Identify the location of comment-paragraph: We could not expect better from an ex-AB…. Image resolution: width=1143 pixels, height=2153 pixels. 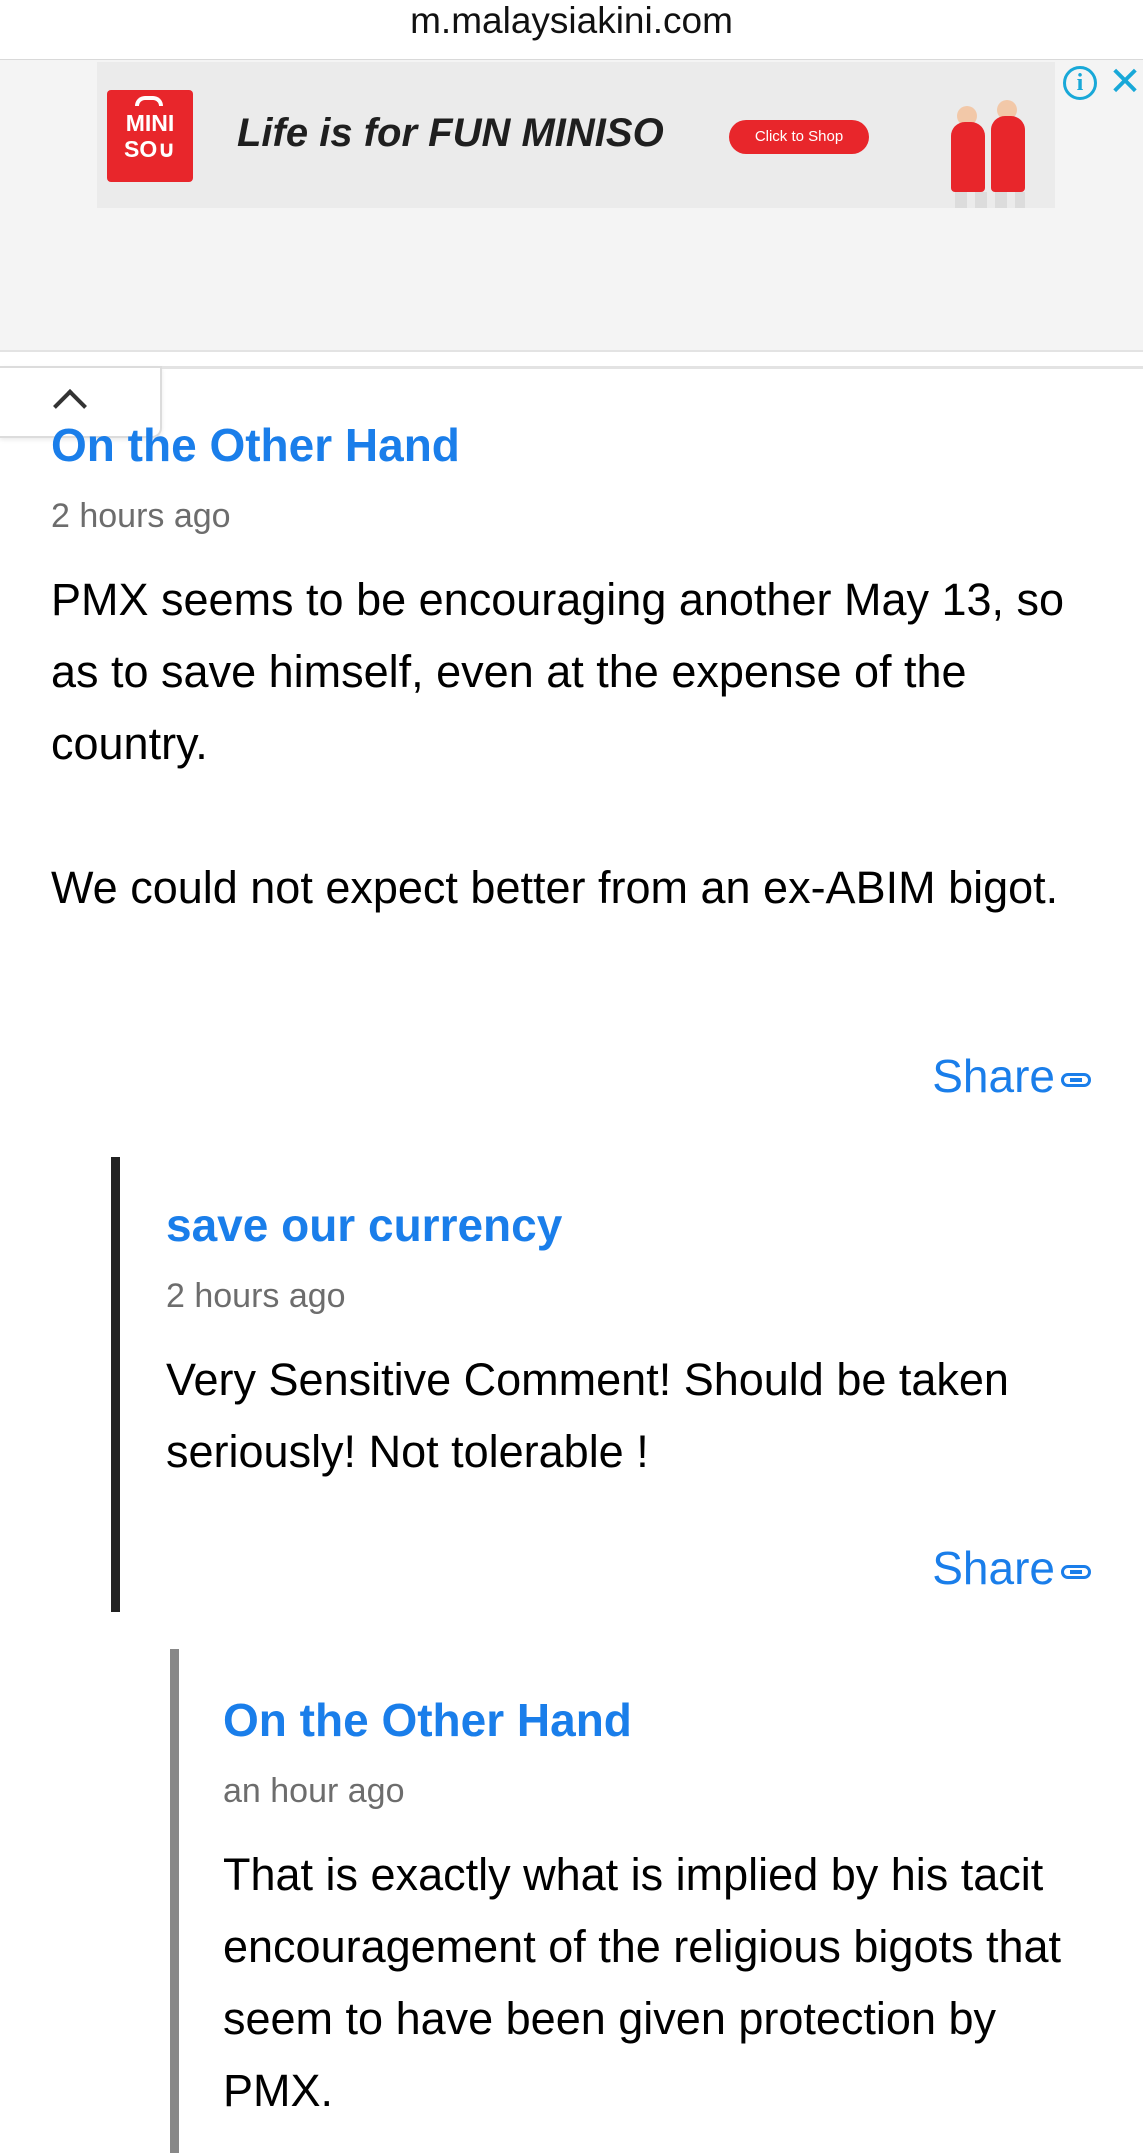
(555, 887).